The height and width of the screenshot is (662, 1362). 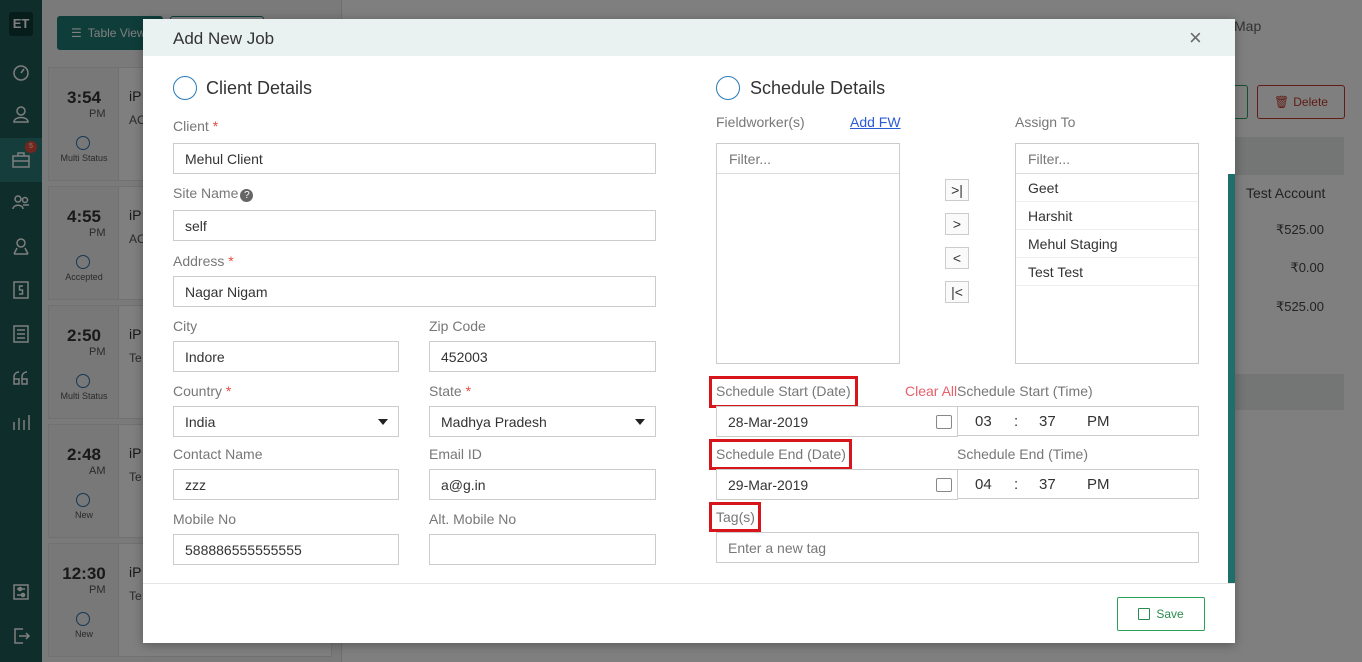 What do you see at coordinates (1107, 216) in the screenshot?
I see `list-item: Harshit` at bounding box center [1107, 216].